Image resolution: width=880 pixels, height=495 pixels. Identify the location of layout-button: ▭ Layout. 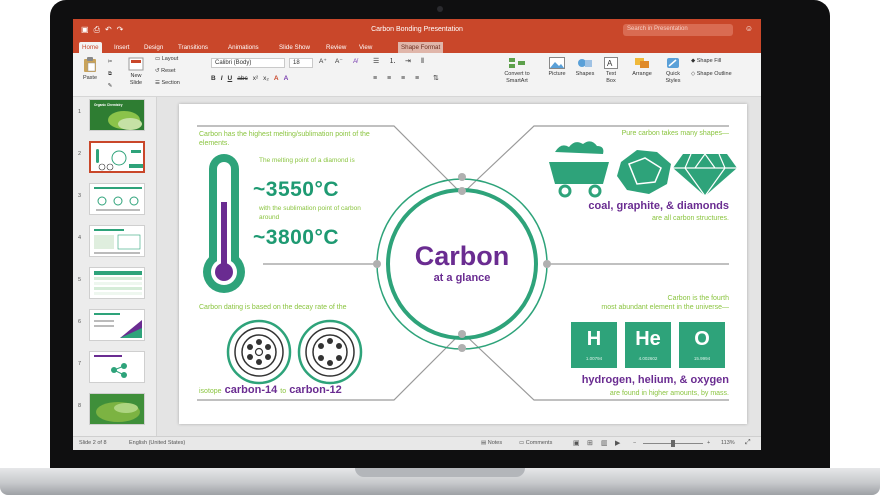
(166, 59).